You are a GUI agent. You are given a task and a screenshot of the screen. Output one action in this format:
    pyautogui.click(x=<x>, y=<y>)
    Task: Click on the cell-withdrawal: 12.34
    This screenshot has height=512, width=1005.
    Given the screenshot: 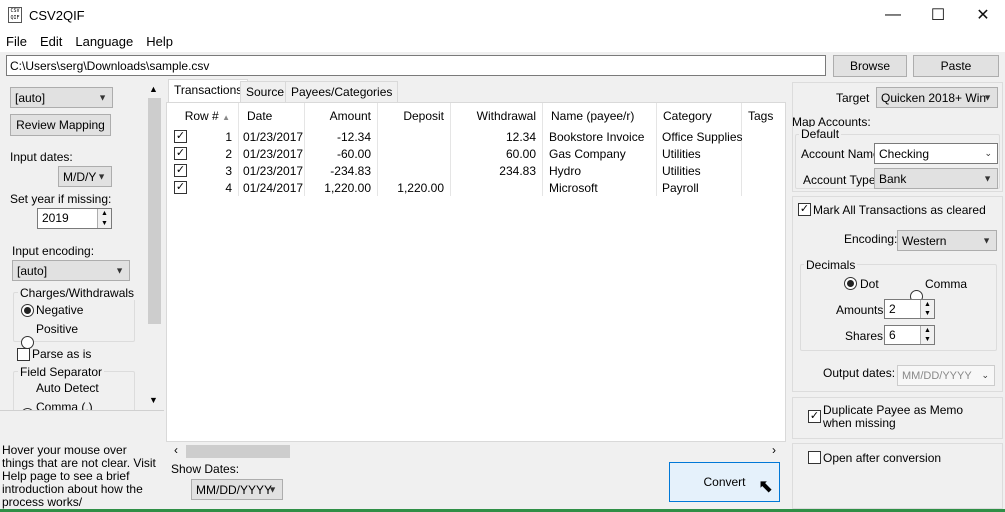 What is the action you would take?
    pyautogui.click(x=497, y=136)
    